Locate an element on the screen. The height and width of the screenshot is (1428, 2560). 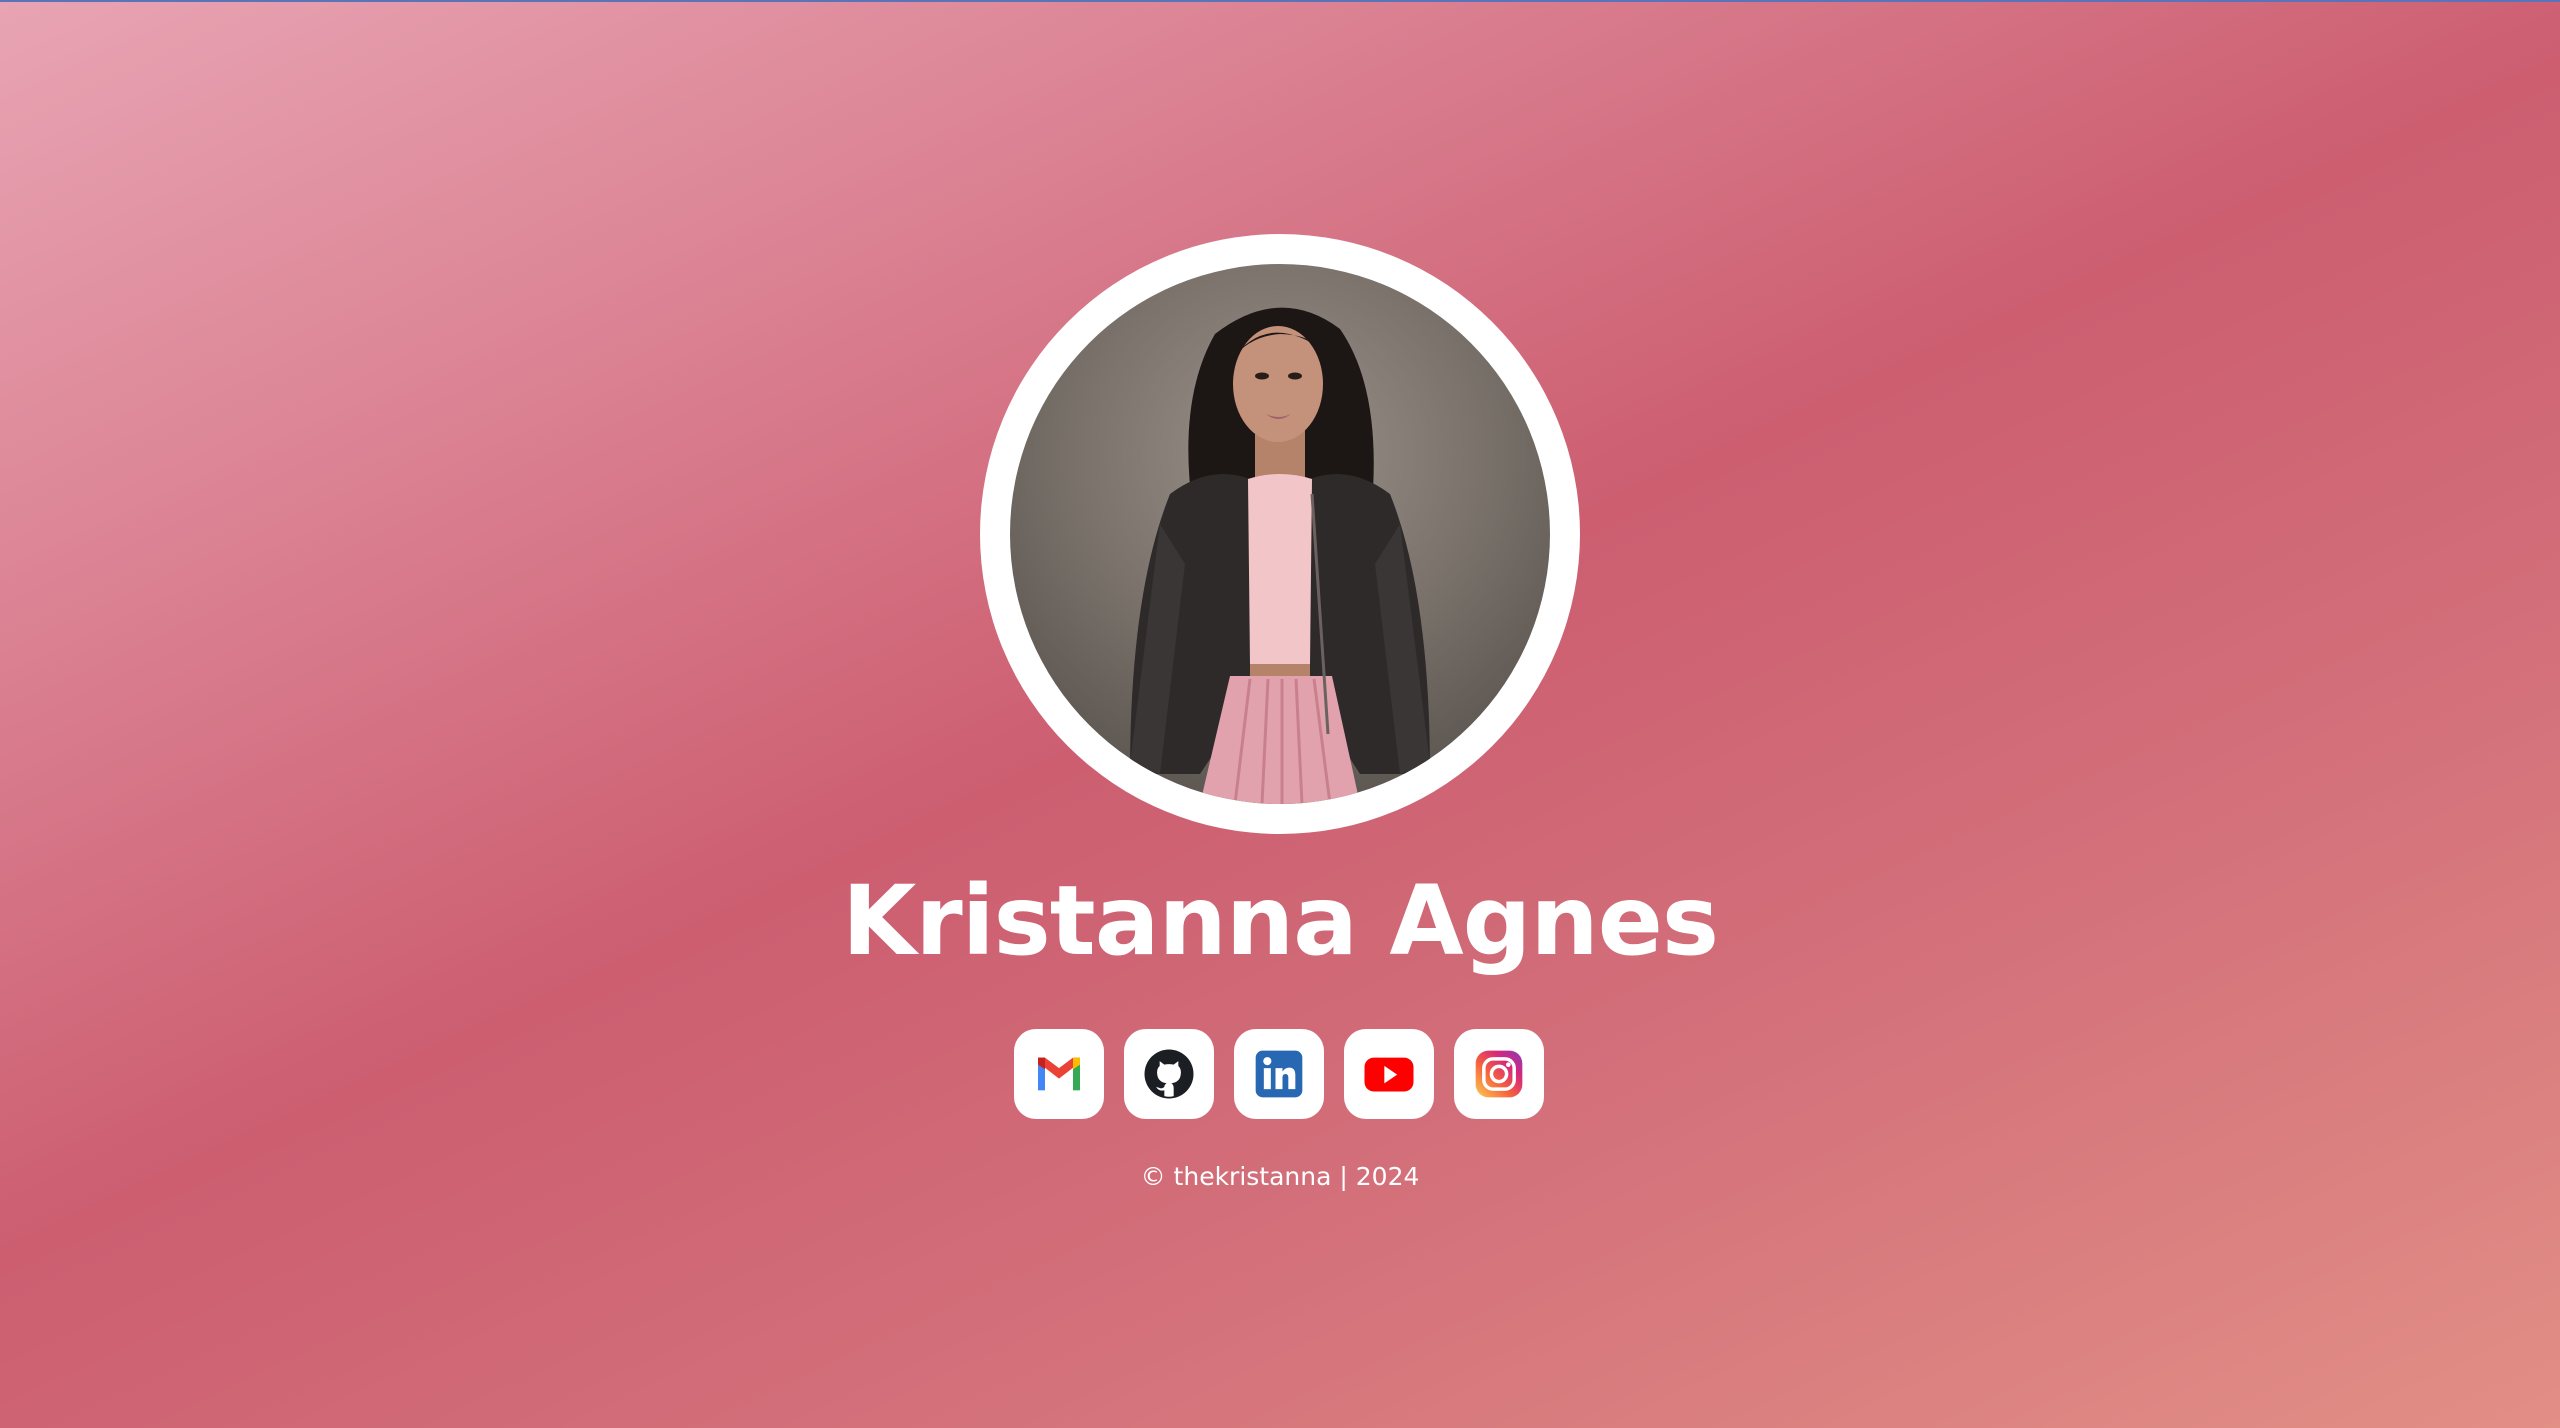
footer-copyright: © thekristanna | 2024 is located at coordinates (1280, 1176).